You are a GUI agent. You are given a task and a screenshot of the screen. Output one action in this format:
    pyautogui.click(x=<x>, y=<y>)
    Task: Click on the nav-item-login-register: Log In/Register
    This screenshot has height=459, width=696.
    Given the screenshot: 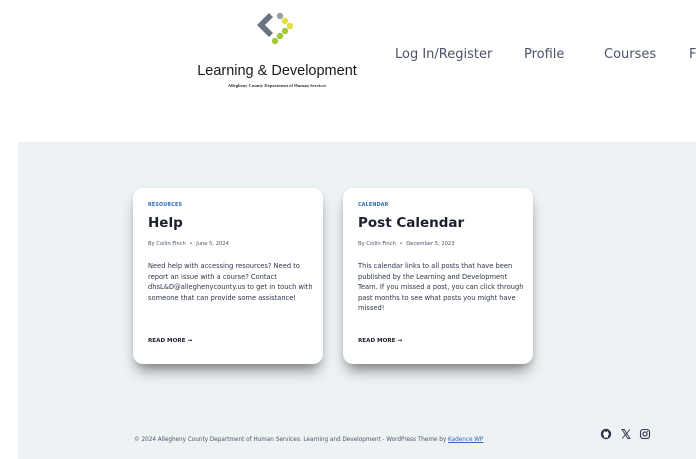 What is the action you would take?
    pyautogui.click(x=443, y=54)
    